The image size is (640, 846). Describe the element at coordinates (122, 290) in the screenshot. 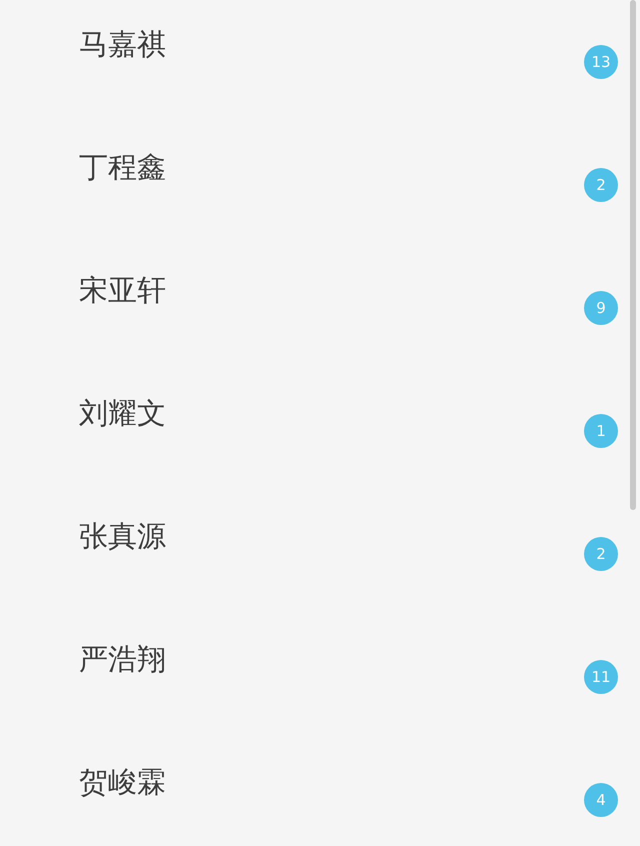

I see `contact-name: 宋亚轩` at that location.